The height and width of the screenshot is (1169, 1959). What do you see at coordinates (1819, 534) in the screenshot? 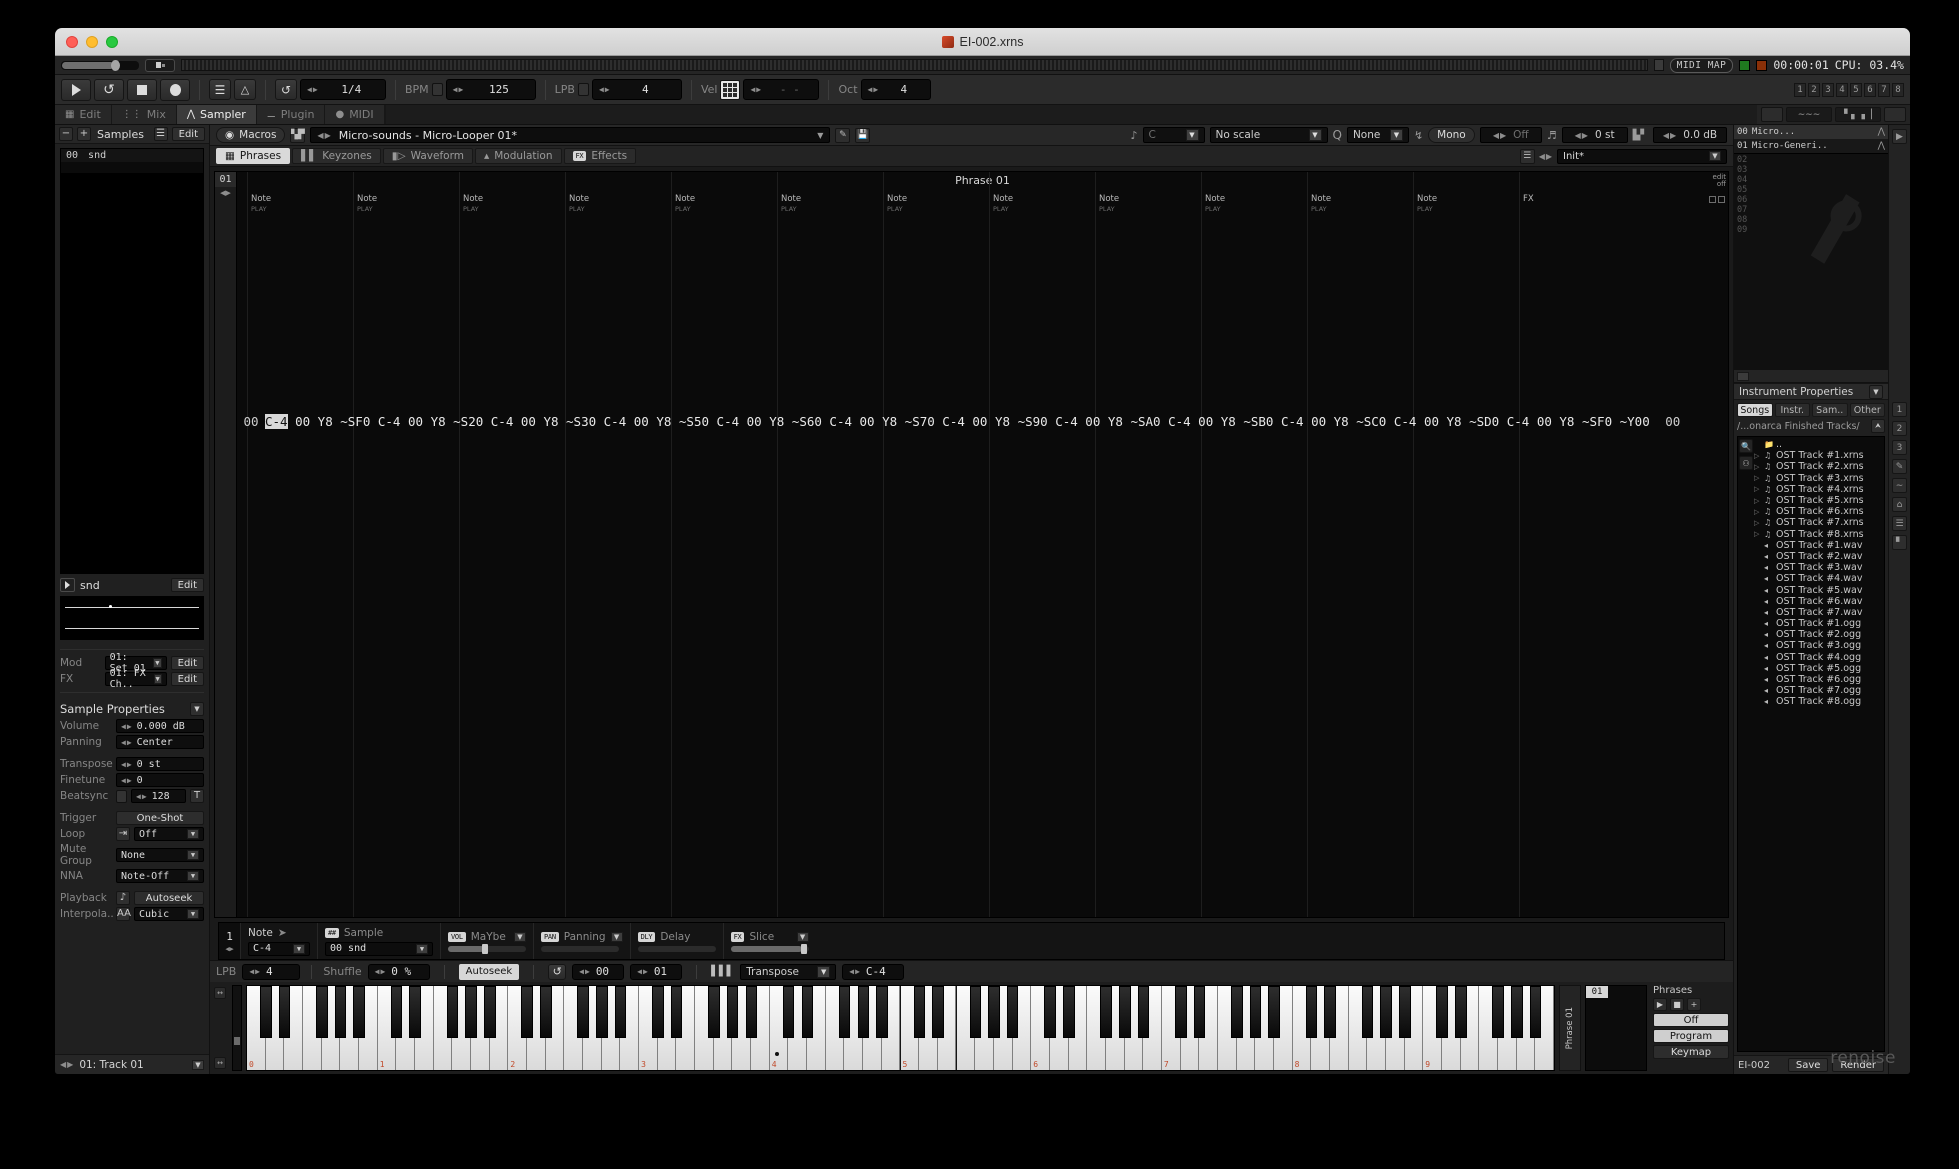
I see `list-item: ▷ ♫ OST Track #8.xrns` at bounding box center [1819, 534].